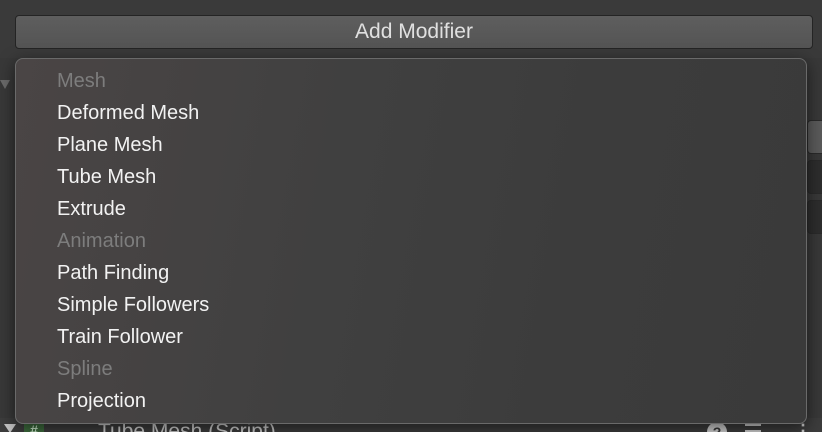  Describe the element at coordinates (411, 337) in the screenshot. I see `menu-item-train-follower: Train Follower` at that location.